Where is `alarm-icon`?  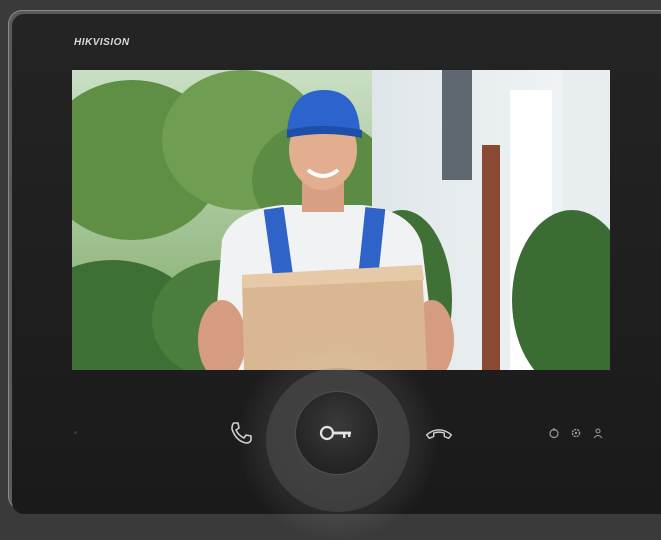 alarm-icon is located at coordinates (554, 432).